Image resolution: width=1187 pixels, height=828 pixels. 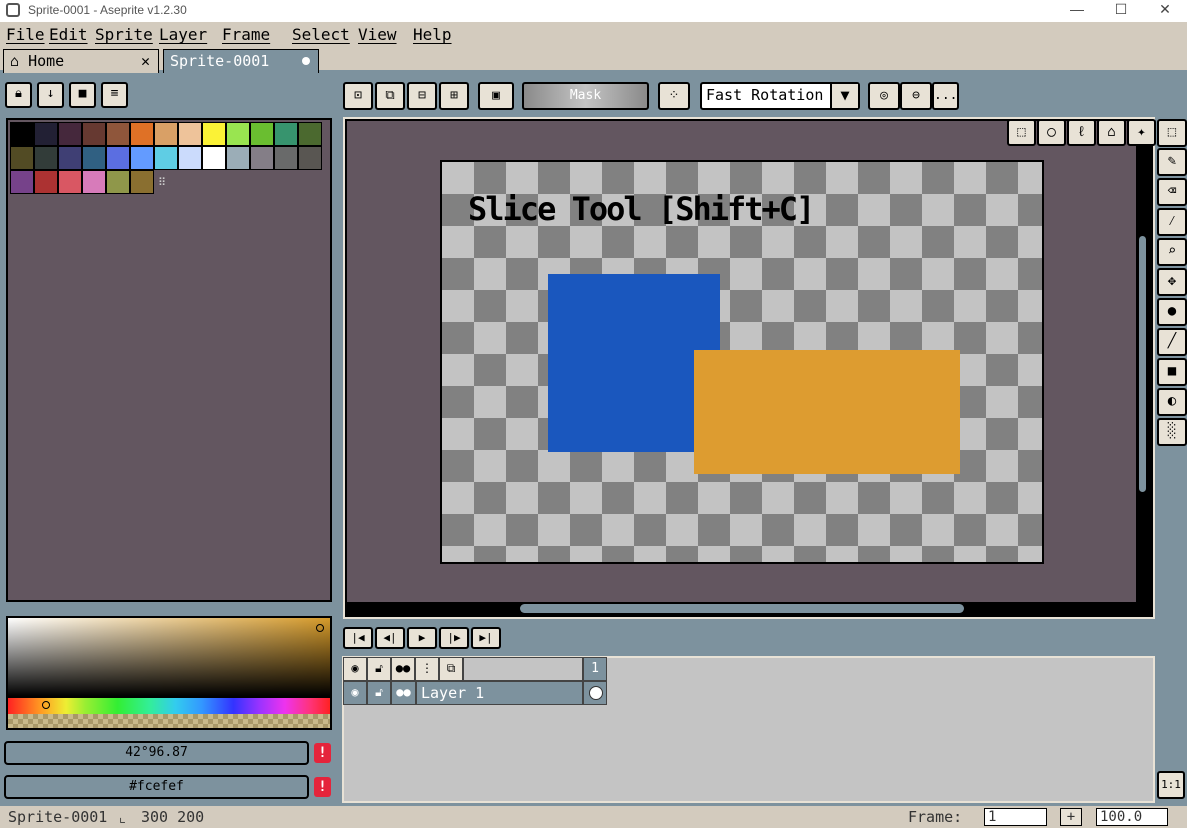 What do you see at coordinates (124, 34) in the screenshot?
I see `menu-sprite: Sprite` at bounding box center [124, 34].